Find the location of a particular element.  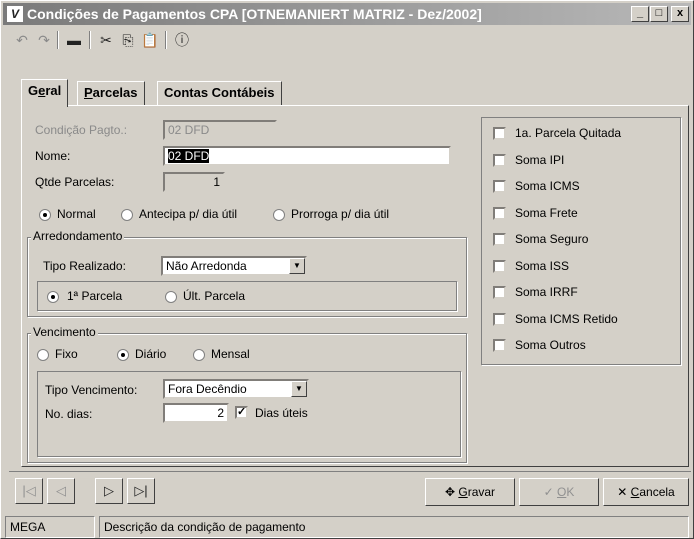

soma-checkbox-label: Soma Seguro is located at coordinates (552, 239).